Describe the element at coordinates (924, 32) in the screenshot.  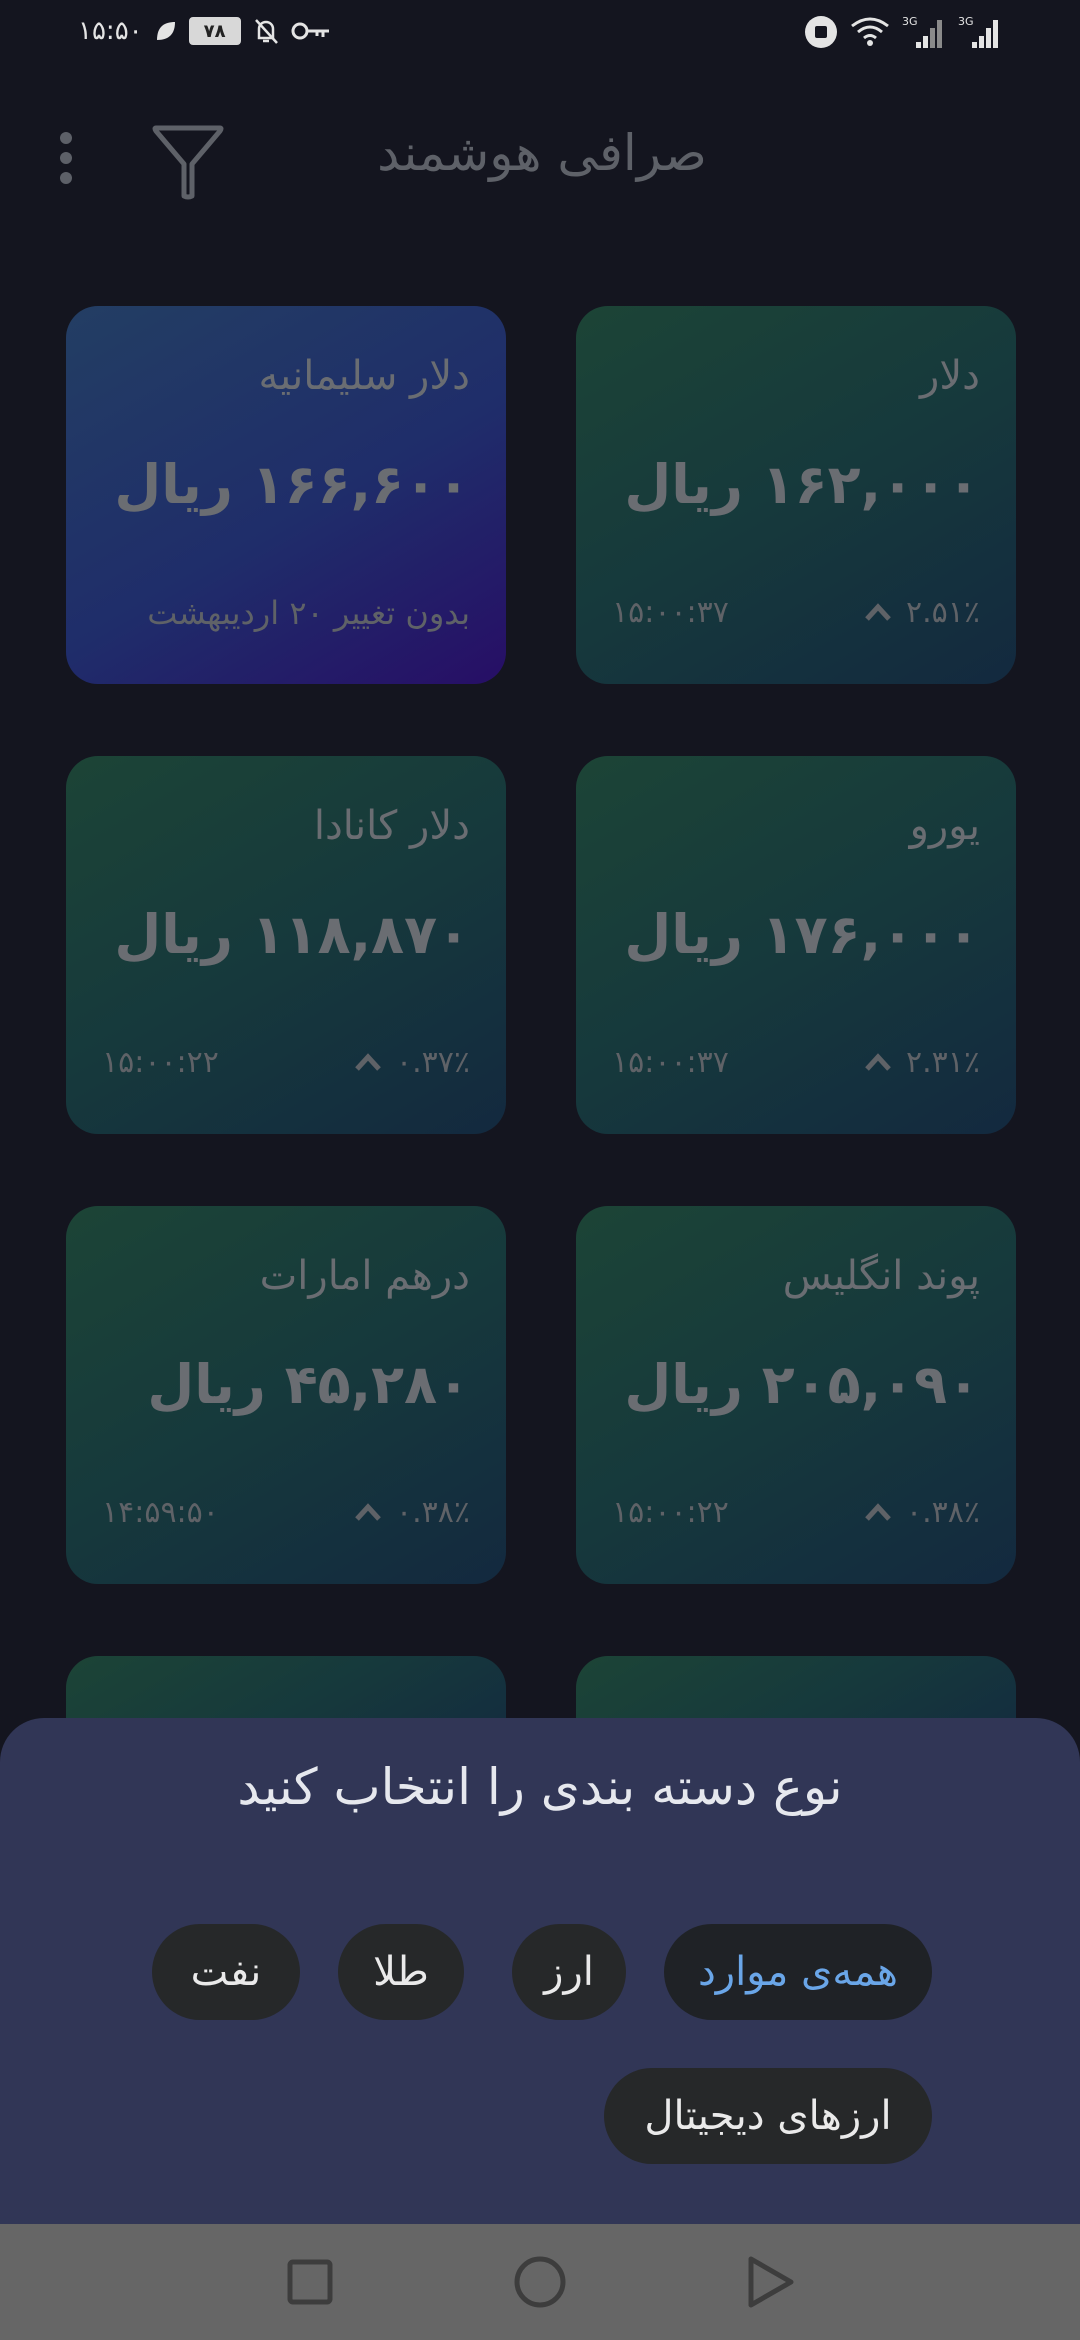
I see `signal-3g-icon: 3G` at that location.